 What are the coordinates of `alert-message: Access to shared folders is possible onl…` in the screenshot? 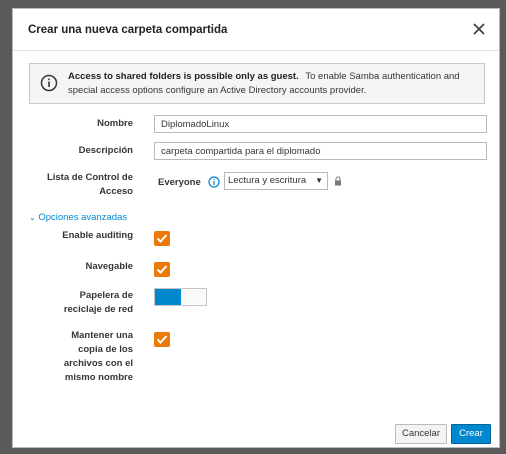 It's located at (273, 84).